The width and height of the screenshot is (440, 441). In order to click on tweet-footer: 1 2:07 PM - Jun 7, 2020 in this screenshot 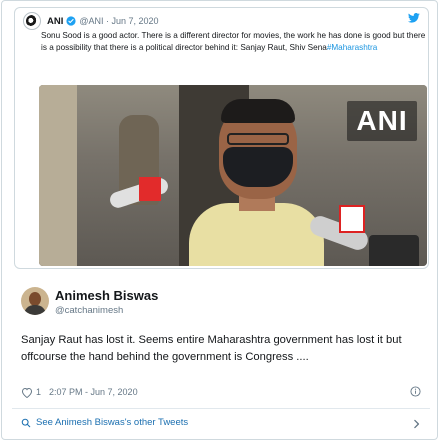, I will do `click(79, 392)`.